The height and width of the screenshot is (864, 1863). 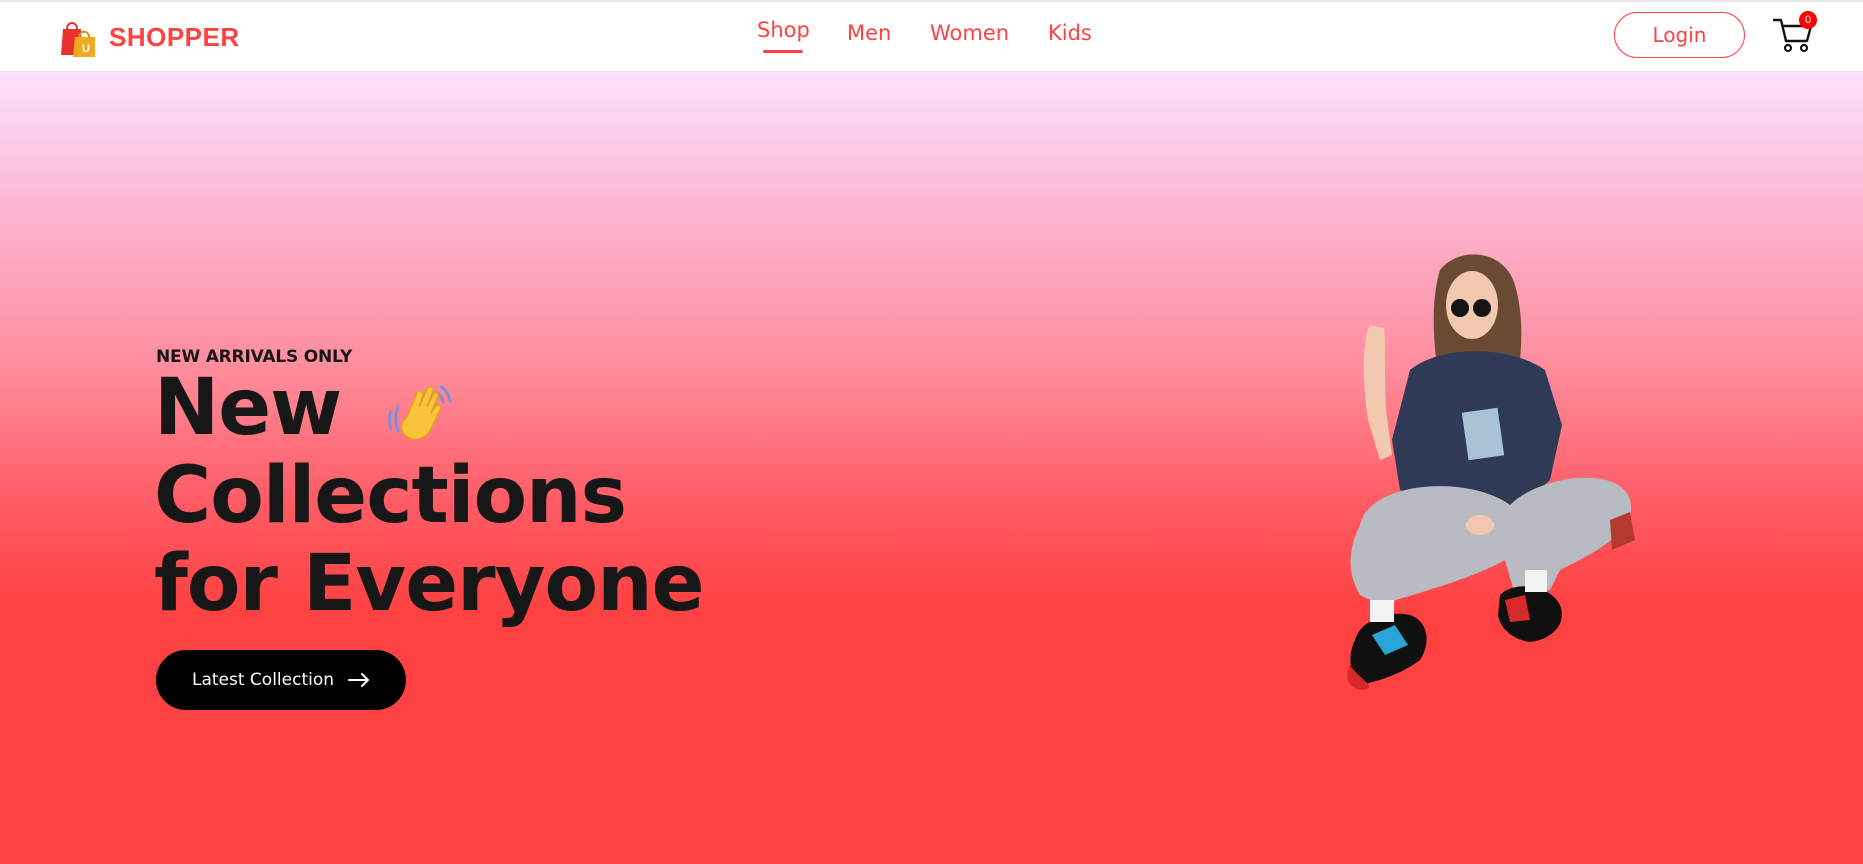 I want to click on latest-collection-button: Latest Collection, so click(x=281, y=680).